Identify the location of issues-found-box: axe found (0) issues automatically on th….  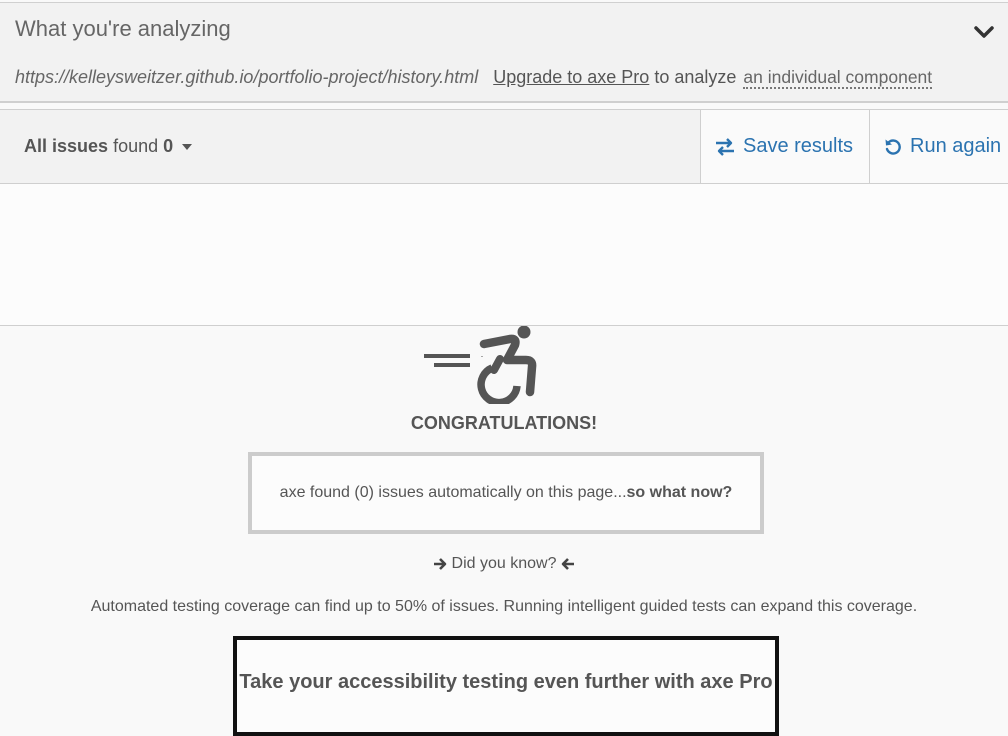
(506, 493).